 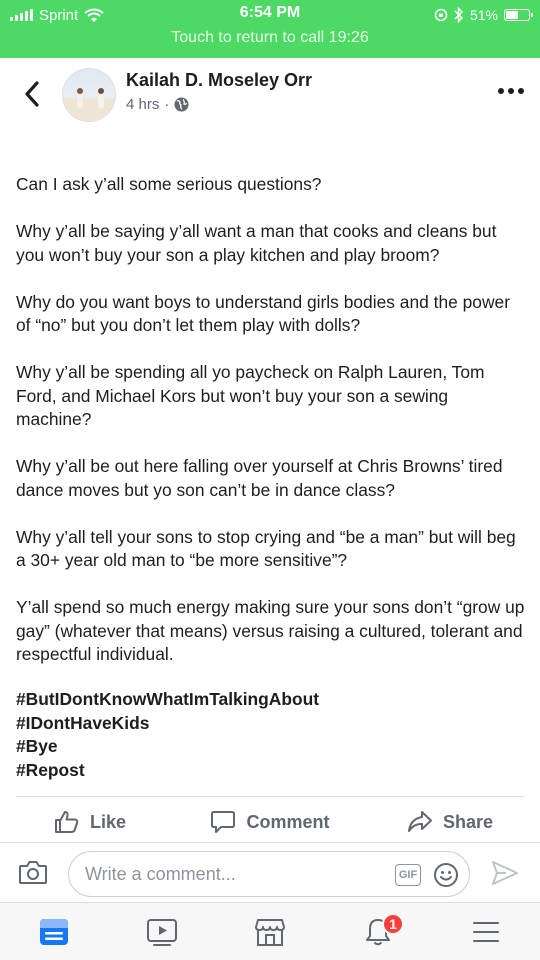 I want to click on marketplace-icon, so click(x=270, y=932).